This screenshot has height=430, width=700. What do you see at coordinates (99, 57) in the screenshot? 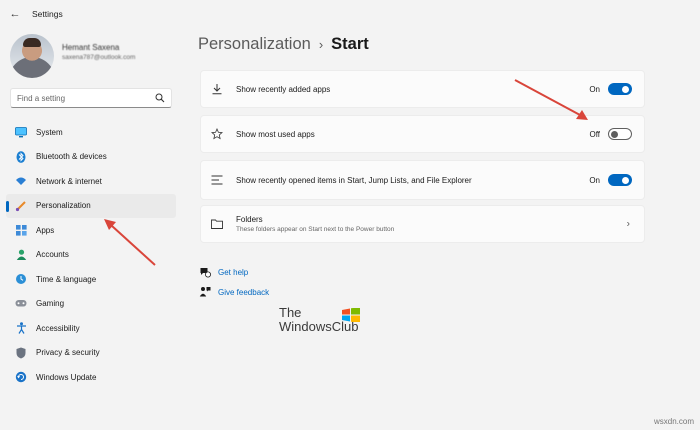
I see `profile-email: saxena787@outlook.com` at bounding box center [99, 57].